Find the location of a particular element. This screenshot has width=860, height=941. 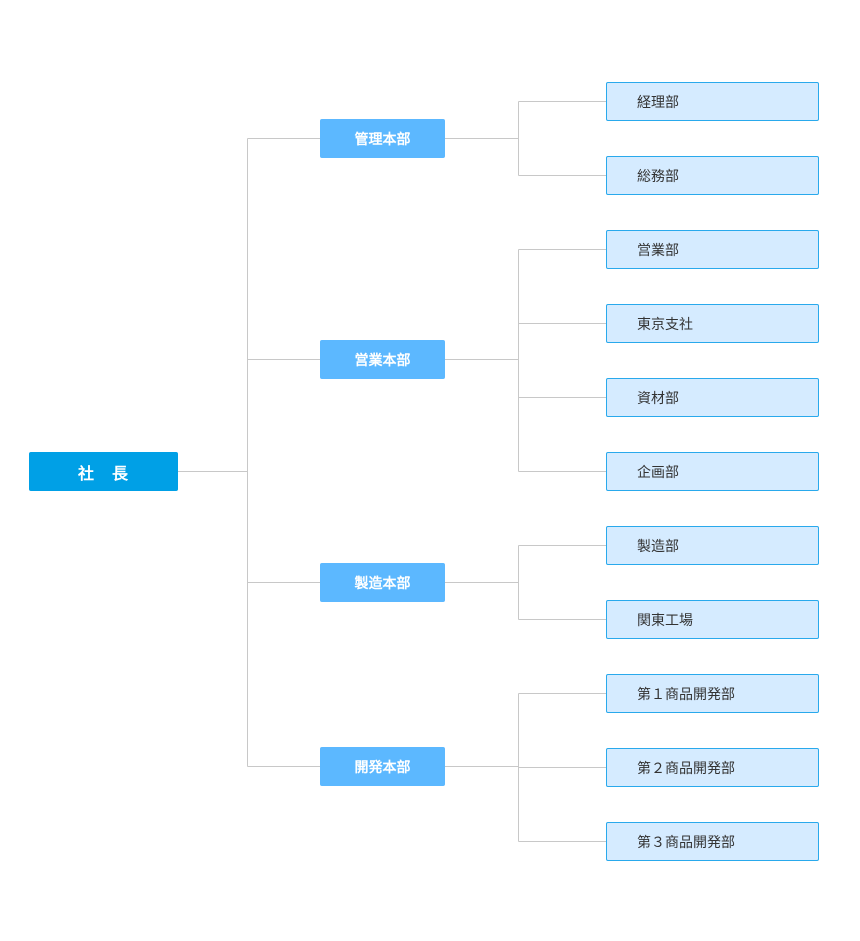

department-box: 営業部 is located at coordinates (712, 249).